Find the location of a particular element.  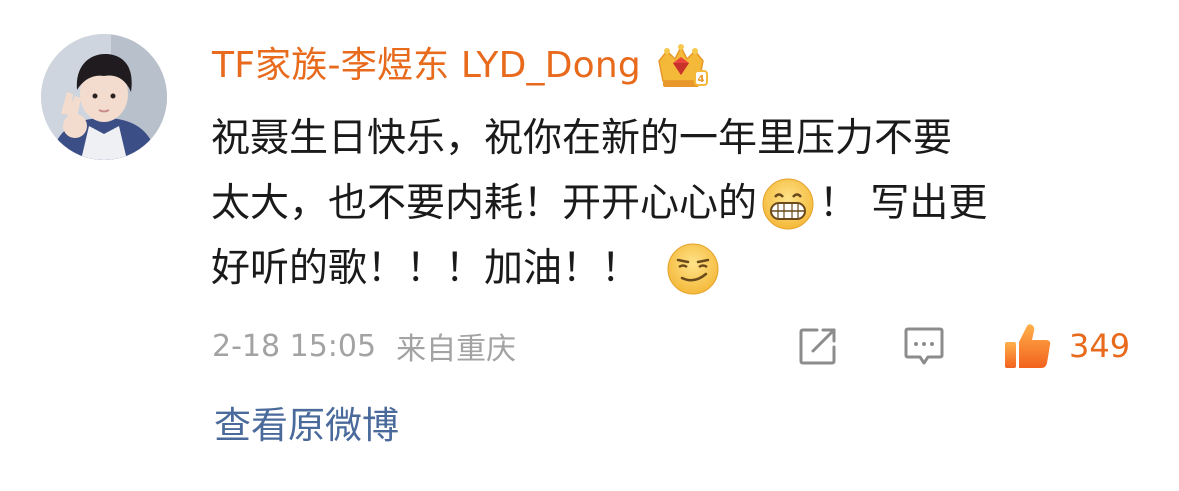

share-button is located at coordinates (818, 346).